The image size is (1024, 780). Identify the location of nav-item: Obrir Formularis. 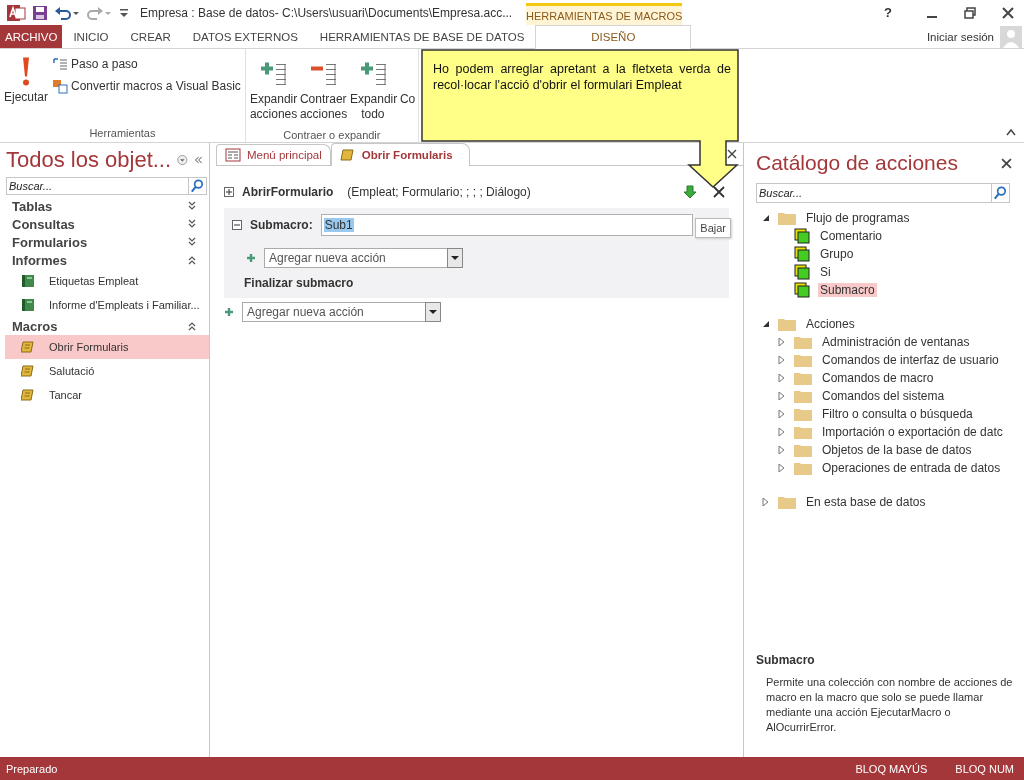
(107, 347).